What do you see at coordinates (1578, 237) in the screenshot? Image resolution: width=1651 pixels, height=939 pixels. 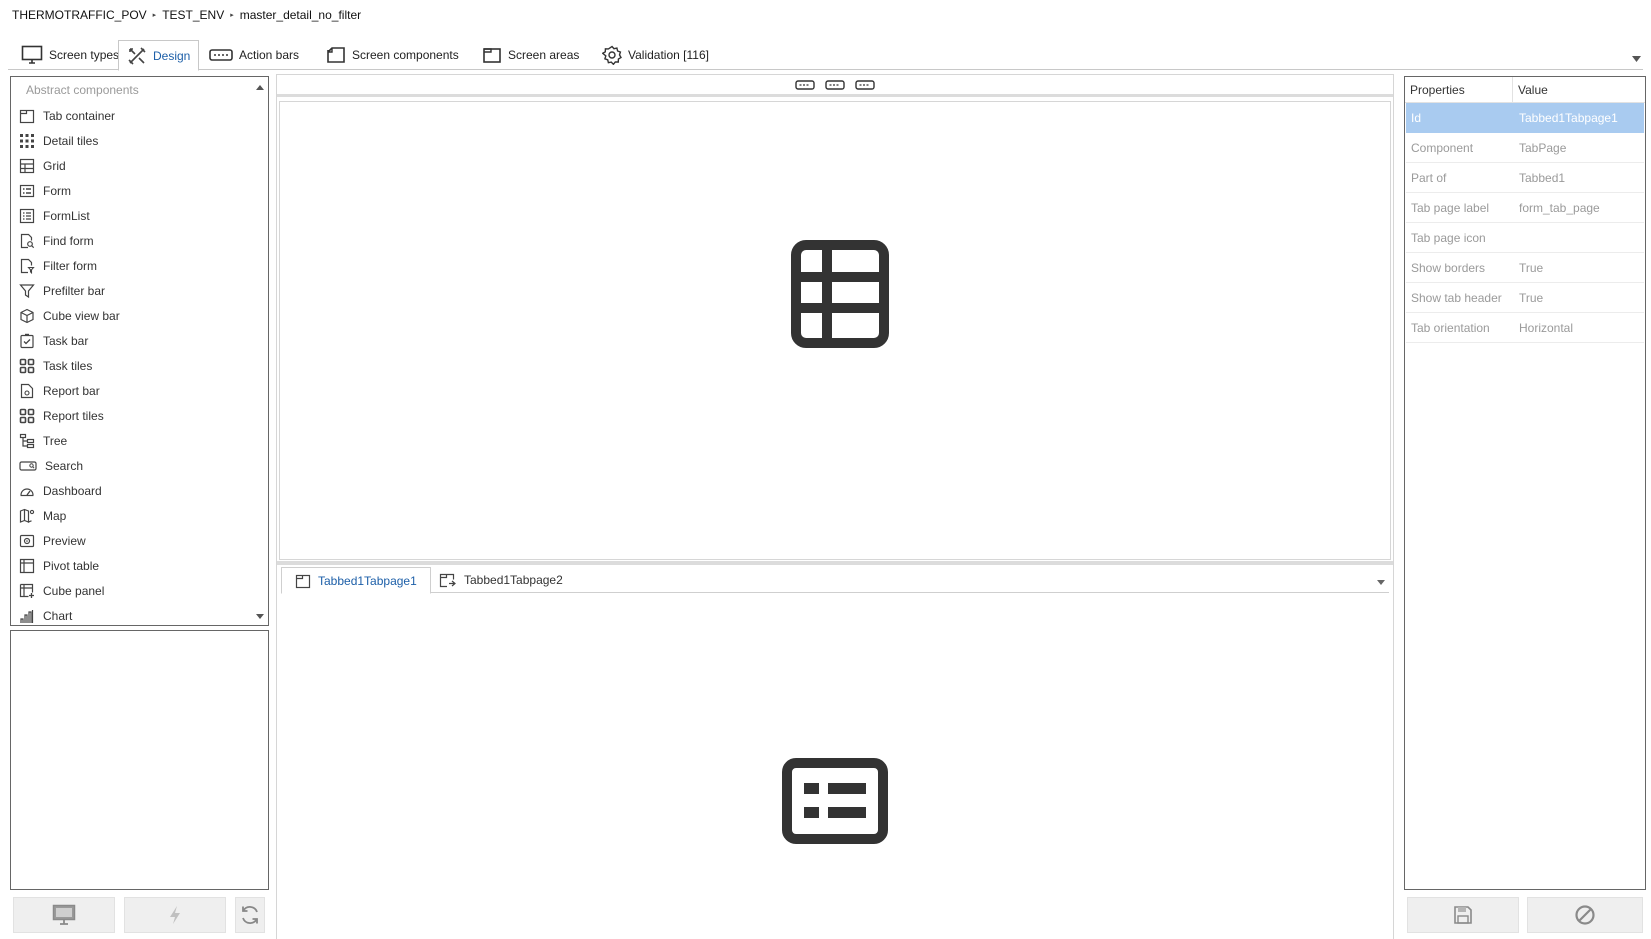 I see `property-value` at bounding box center [1578, 237].